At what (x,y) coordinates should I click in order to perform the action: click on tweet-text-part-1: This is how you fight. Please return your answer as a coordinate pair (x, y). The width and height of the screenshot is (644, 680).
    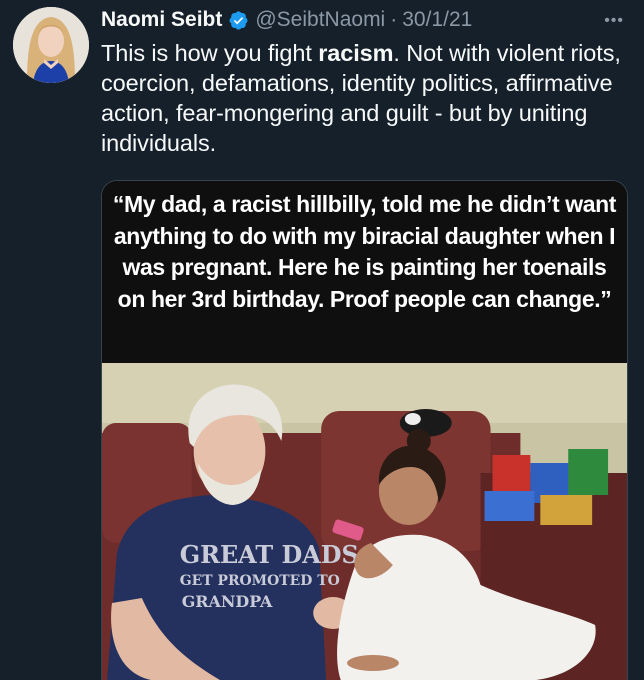
    Looking at the image, I should click on (210, 53).